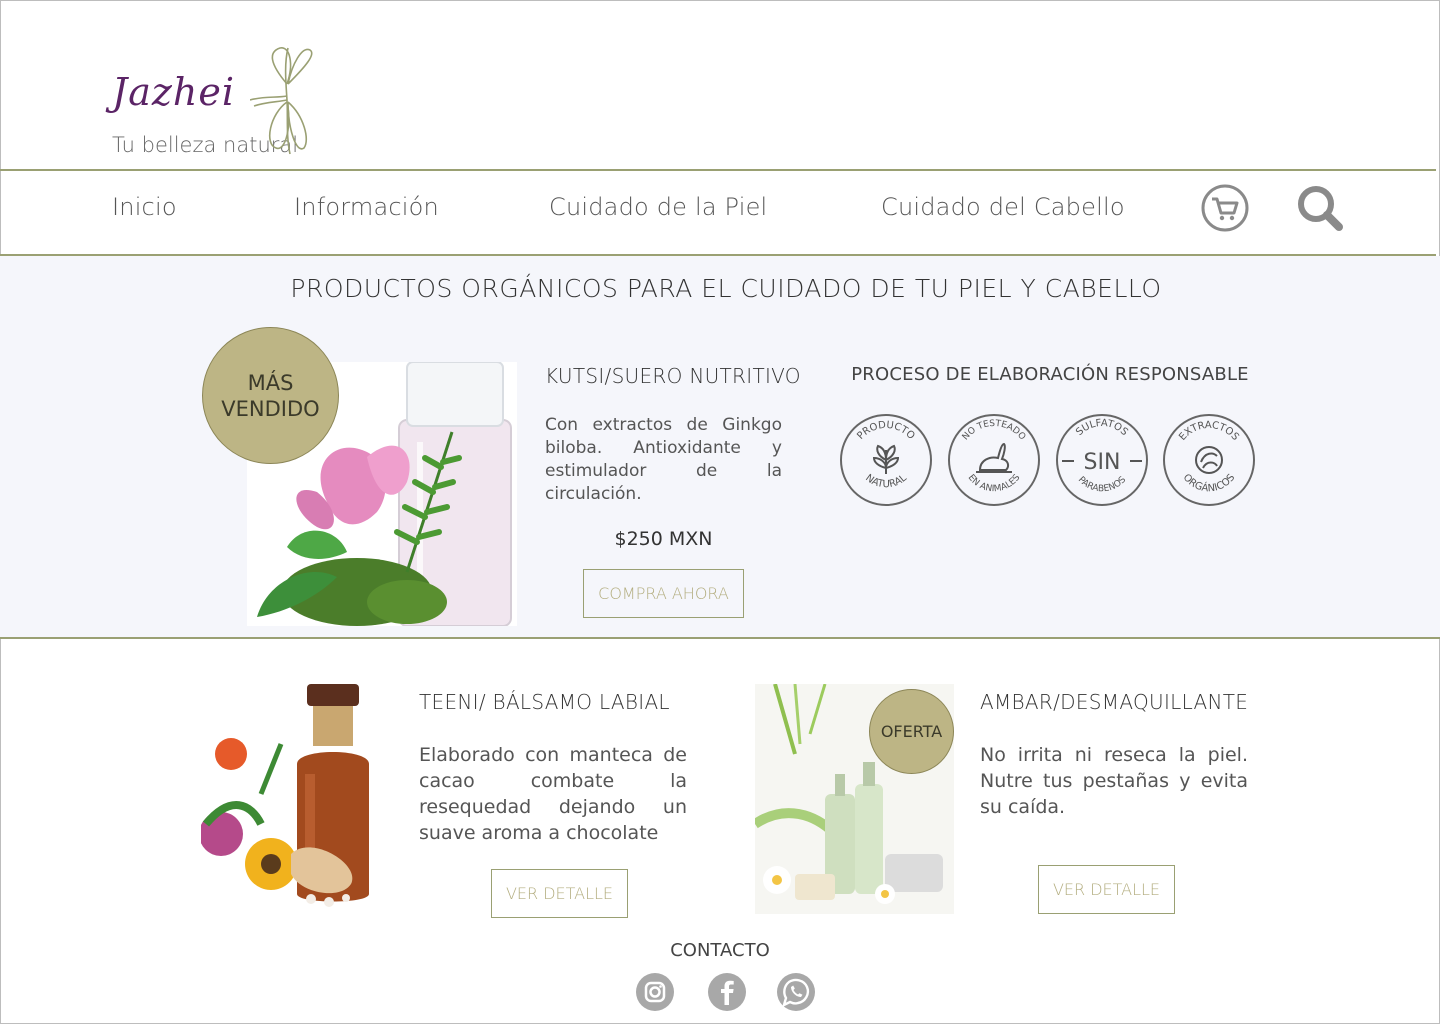 Image resolution: width=1440 pixels, height=1024 pixels. I want to click on svg-text: EXTRACTOS, so click(1209, 431).